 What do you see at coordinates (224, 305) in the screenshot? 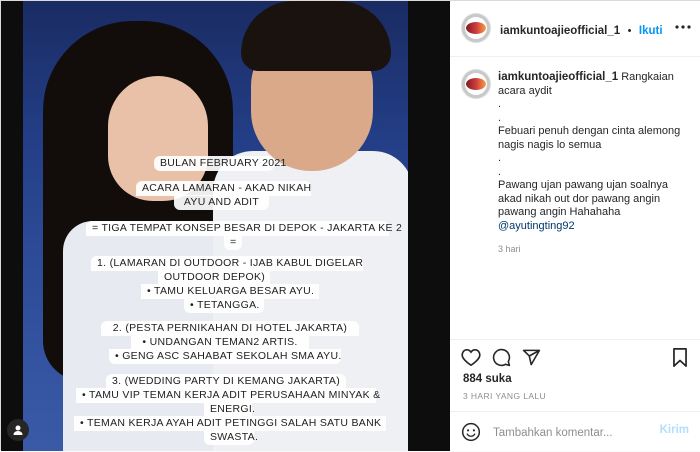
I see `card-line: • TETANGGA.` at bounding box center [224, 305].